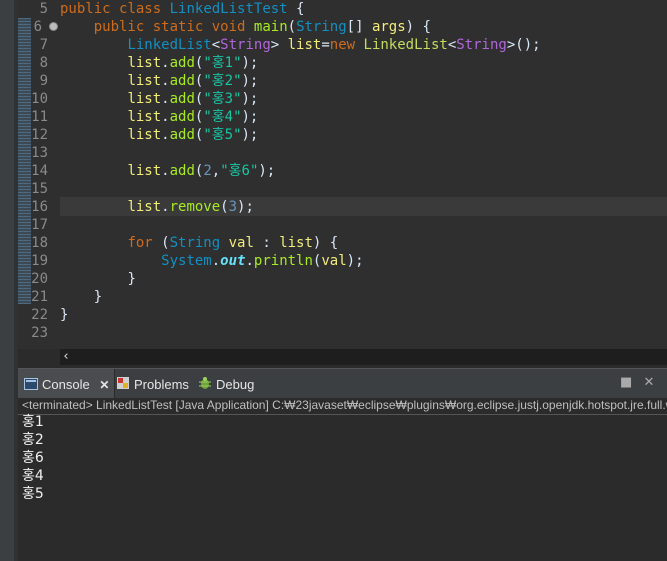  I want to click on line-number: 6, so click(37, 27).